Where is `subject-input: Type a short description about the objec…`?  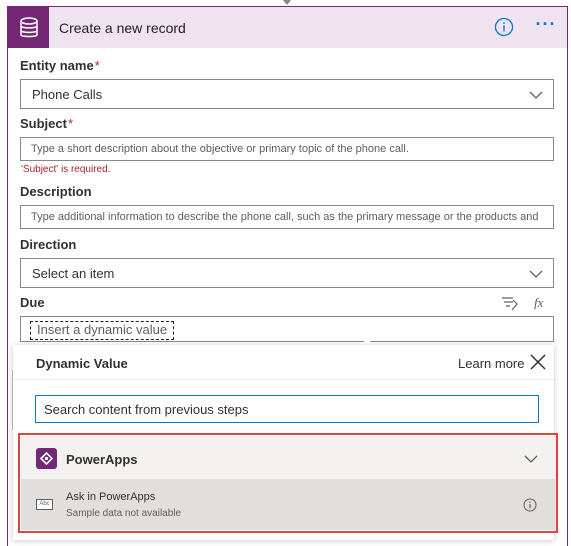
subject-input: Type a short description about the objec… is located at coordinates (287, 149).